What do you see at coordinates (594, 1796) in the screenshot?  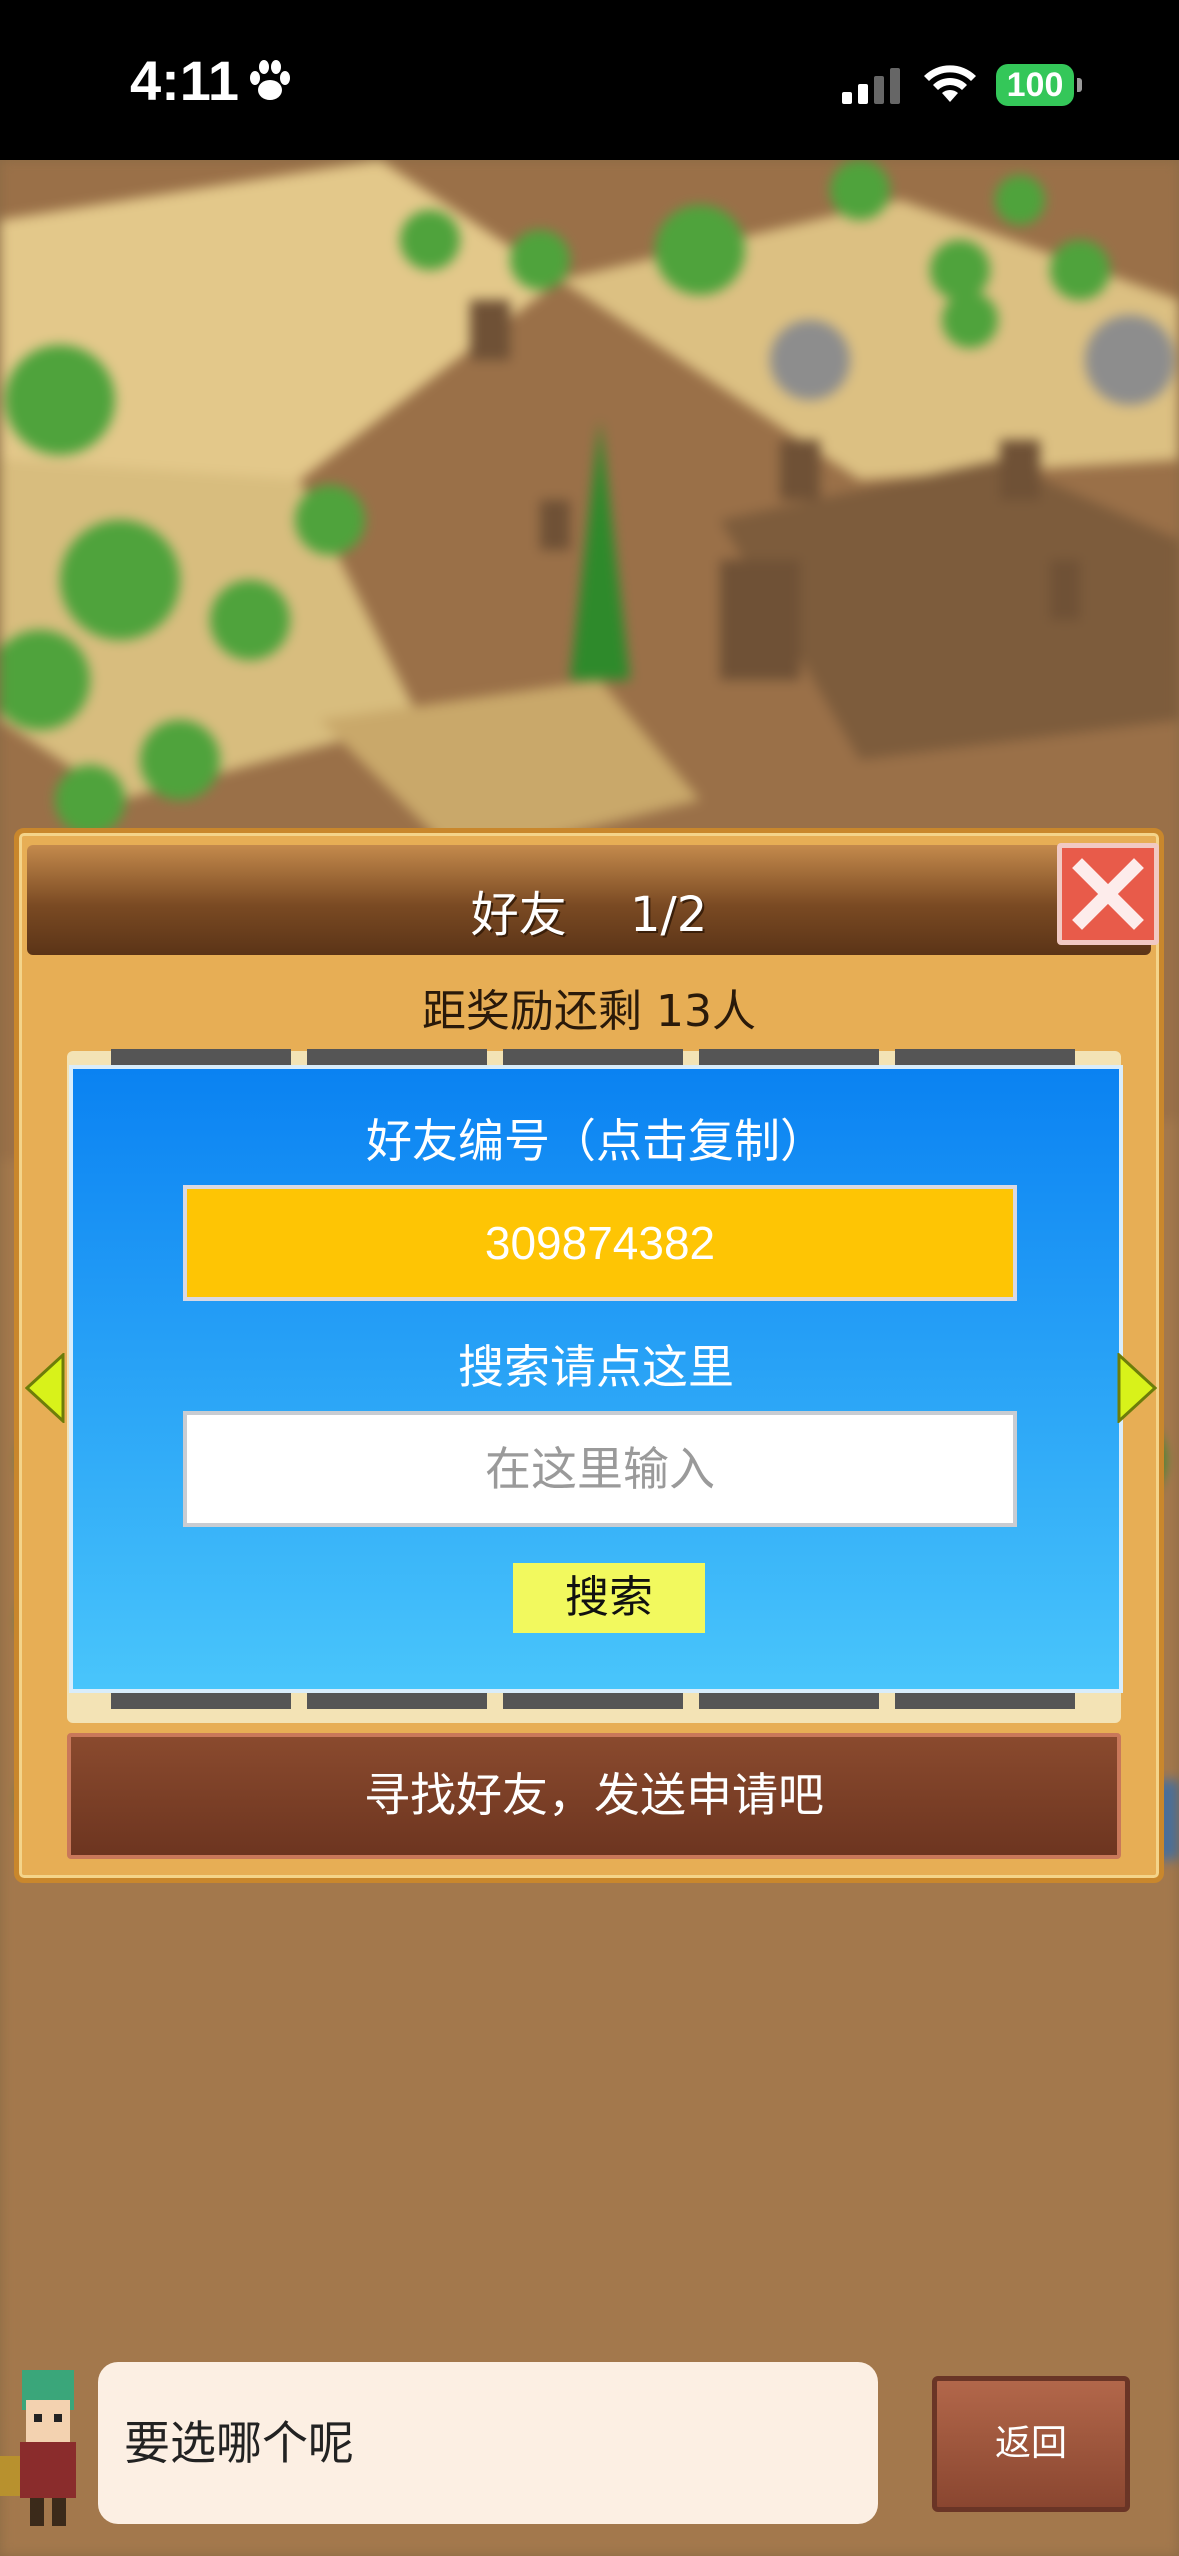 I see `find-friends-button: 寻找好友，发送申请吧` at bounding box center [594, 1796].